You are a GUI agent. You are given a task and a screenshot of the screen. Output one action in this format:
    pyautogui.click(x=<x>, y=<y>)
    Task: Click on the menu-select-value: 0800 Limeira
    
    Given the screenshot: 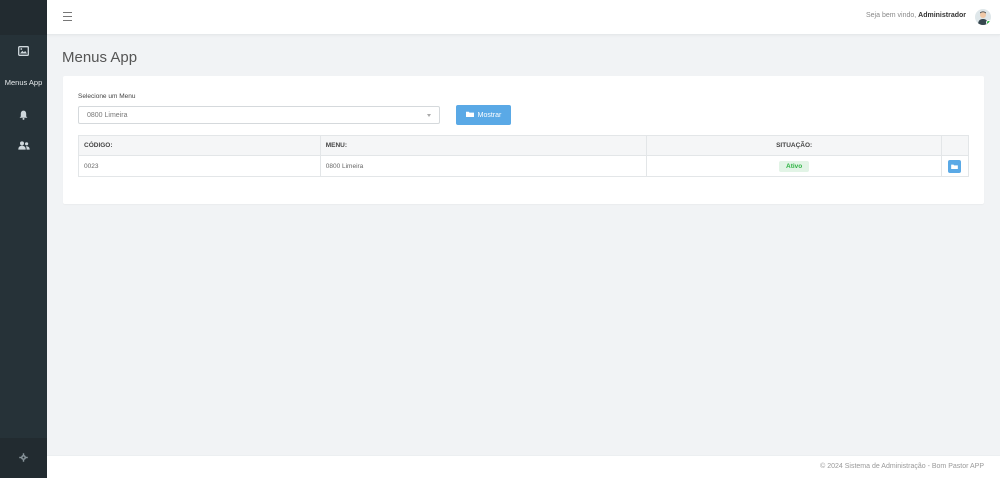 What is the action you would take?
    pyautogui.click(x=107, y=115)
    